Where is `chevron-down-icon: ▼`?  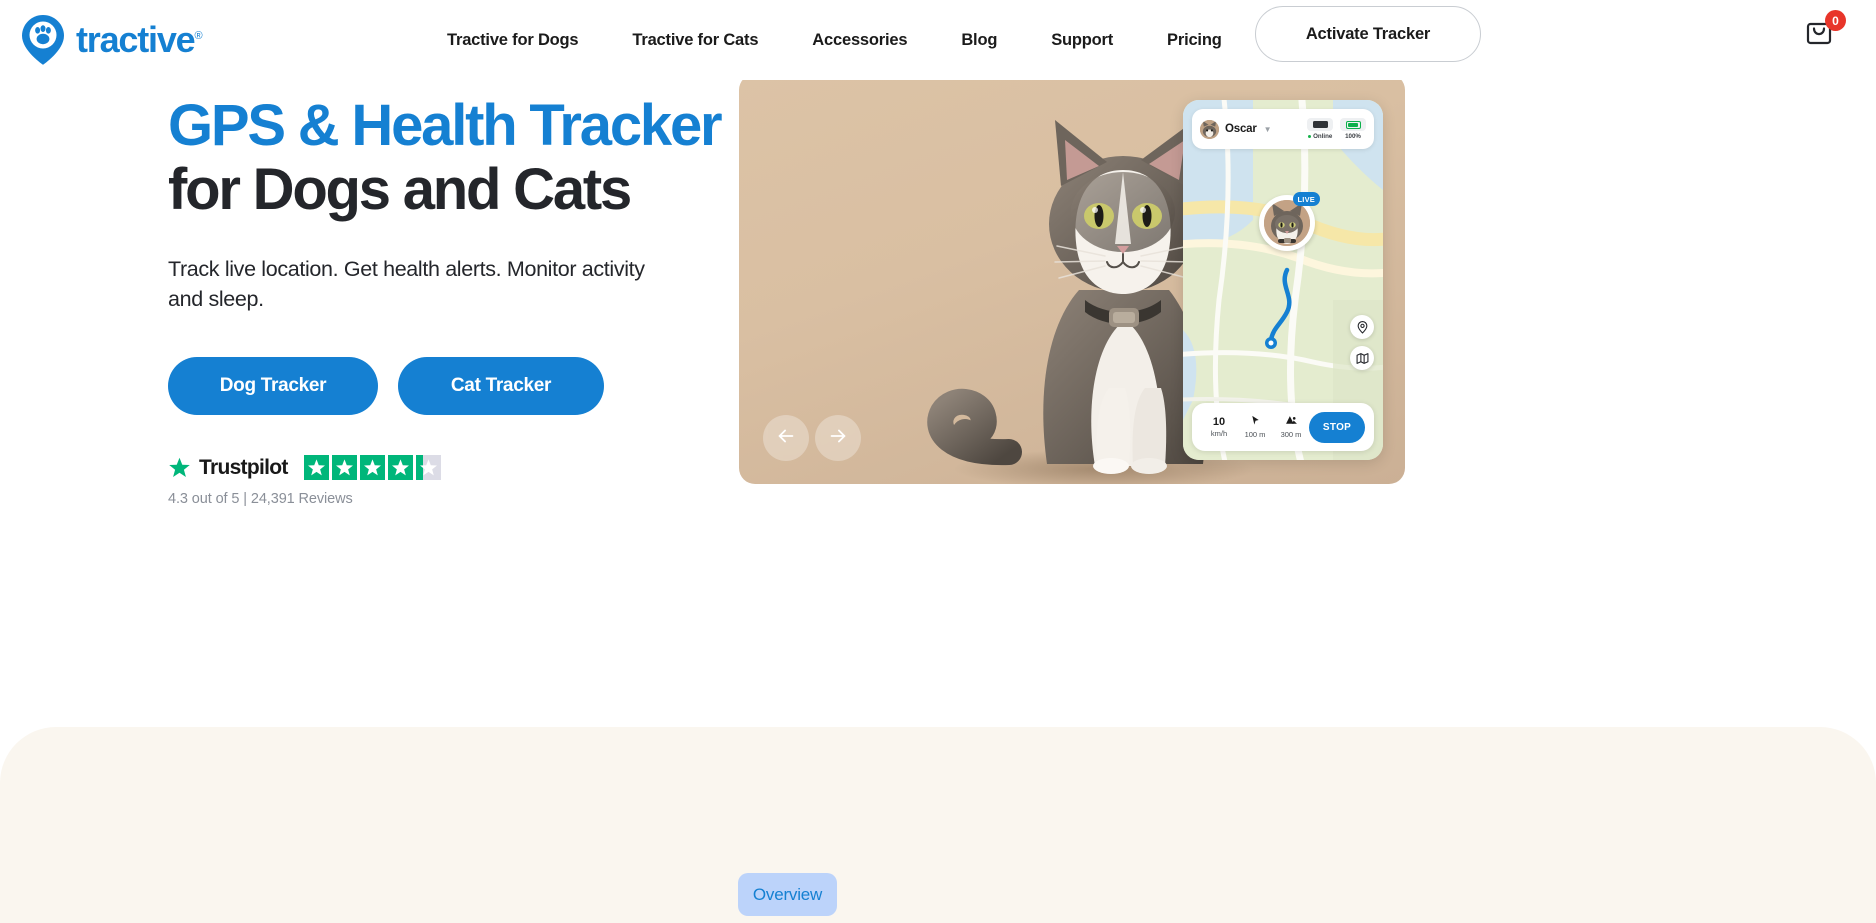 chevron-down-icon: ▼ is located at coordinates (1268, 129).